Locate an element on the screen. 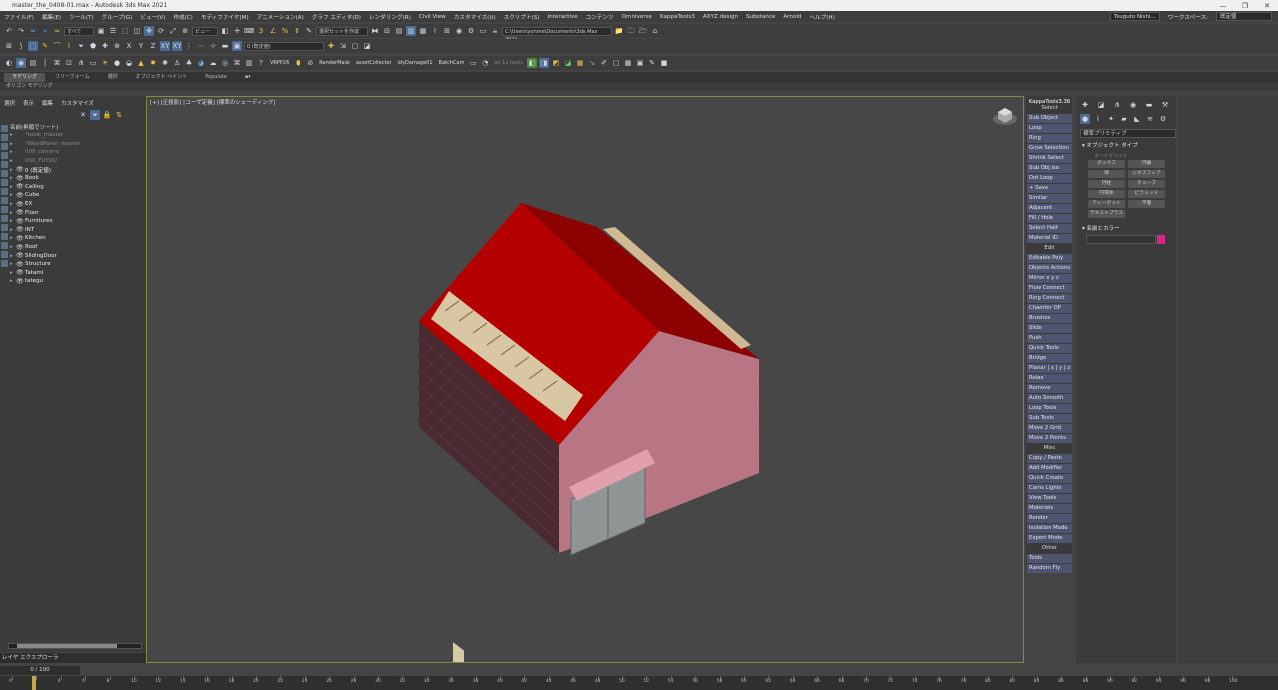 The image size is (1278, 690). keyboard-shortcut-icon: ⌨ is located at coordinates (249, 31).